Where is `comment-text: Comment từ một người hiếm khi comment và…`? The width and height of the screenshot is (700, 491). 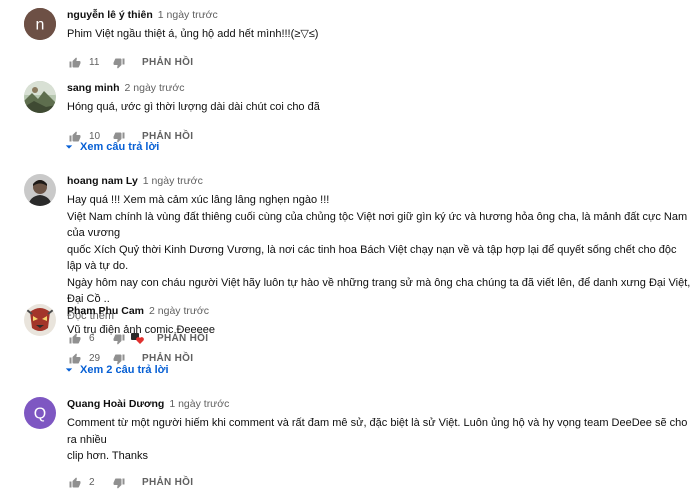
comment-text: Comment từ một người hiếm khi comment và… is located at coordinates (380, 440).